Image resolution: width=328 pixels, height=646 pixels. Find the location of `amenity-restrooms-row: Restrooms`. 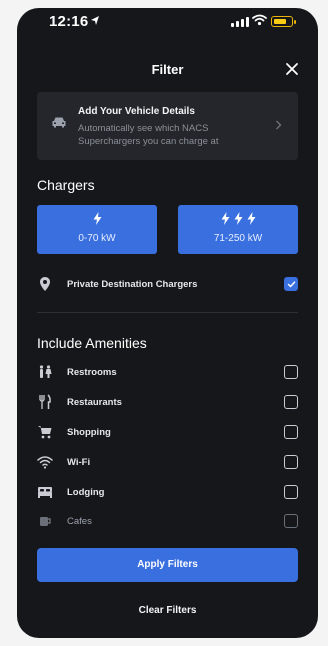

amenity-restrooms-row: Restrooms is located at coordinates (168, 373).